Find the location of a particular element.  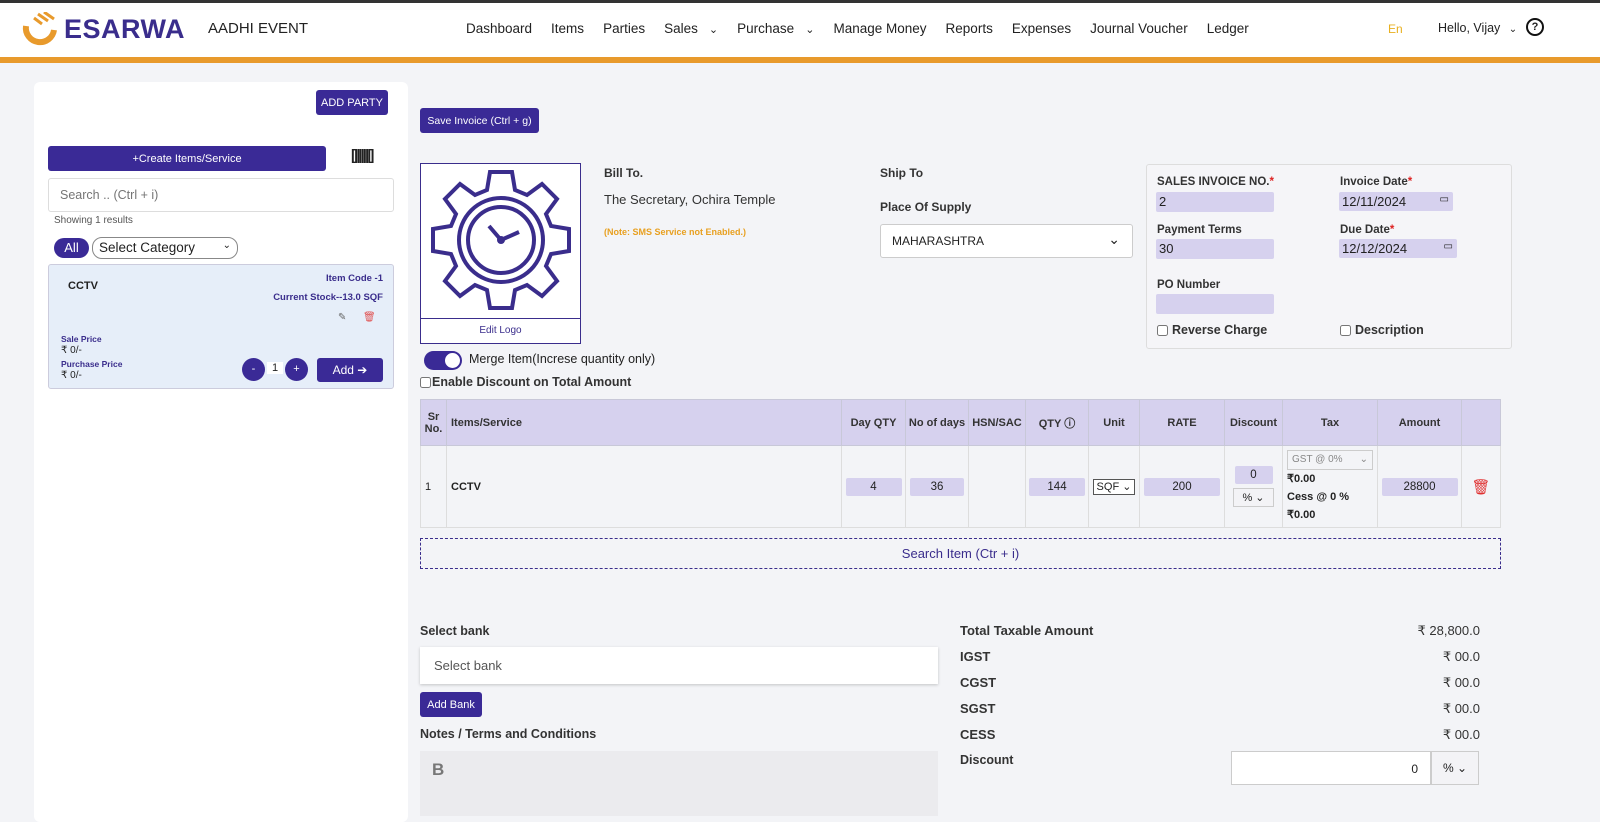

days-input: 36 is located at coordinates (937, 486).